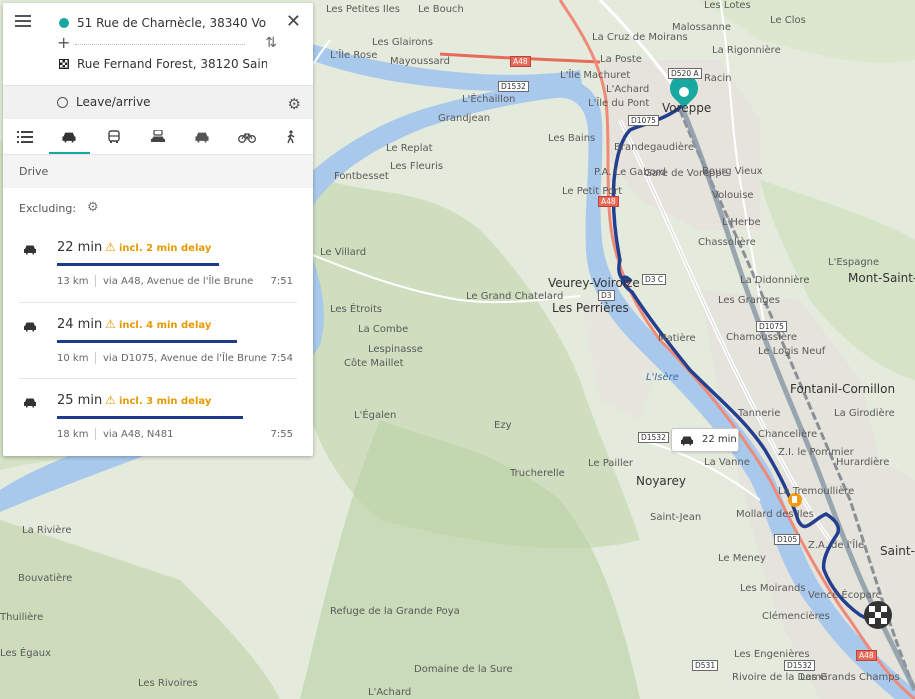 The image size is (915, 699). I want to click on map-place-label: L'Île du Pont, so click(619, 103).